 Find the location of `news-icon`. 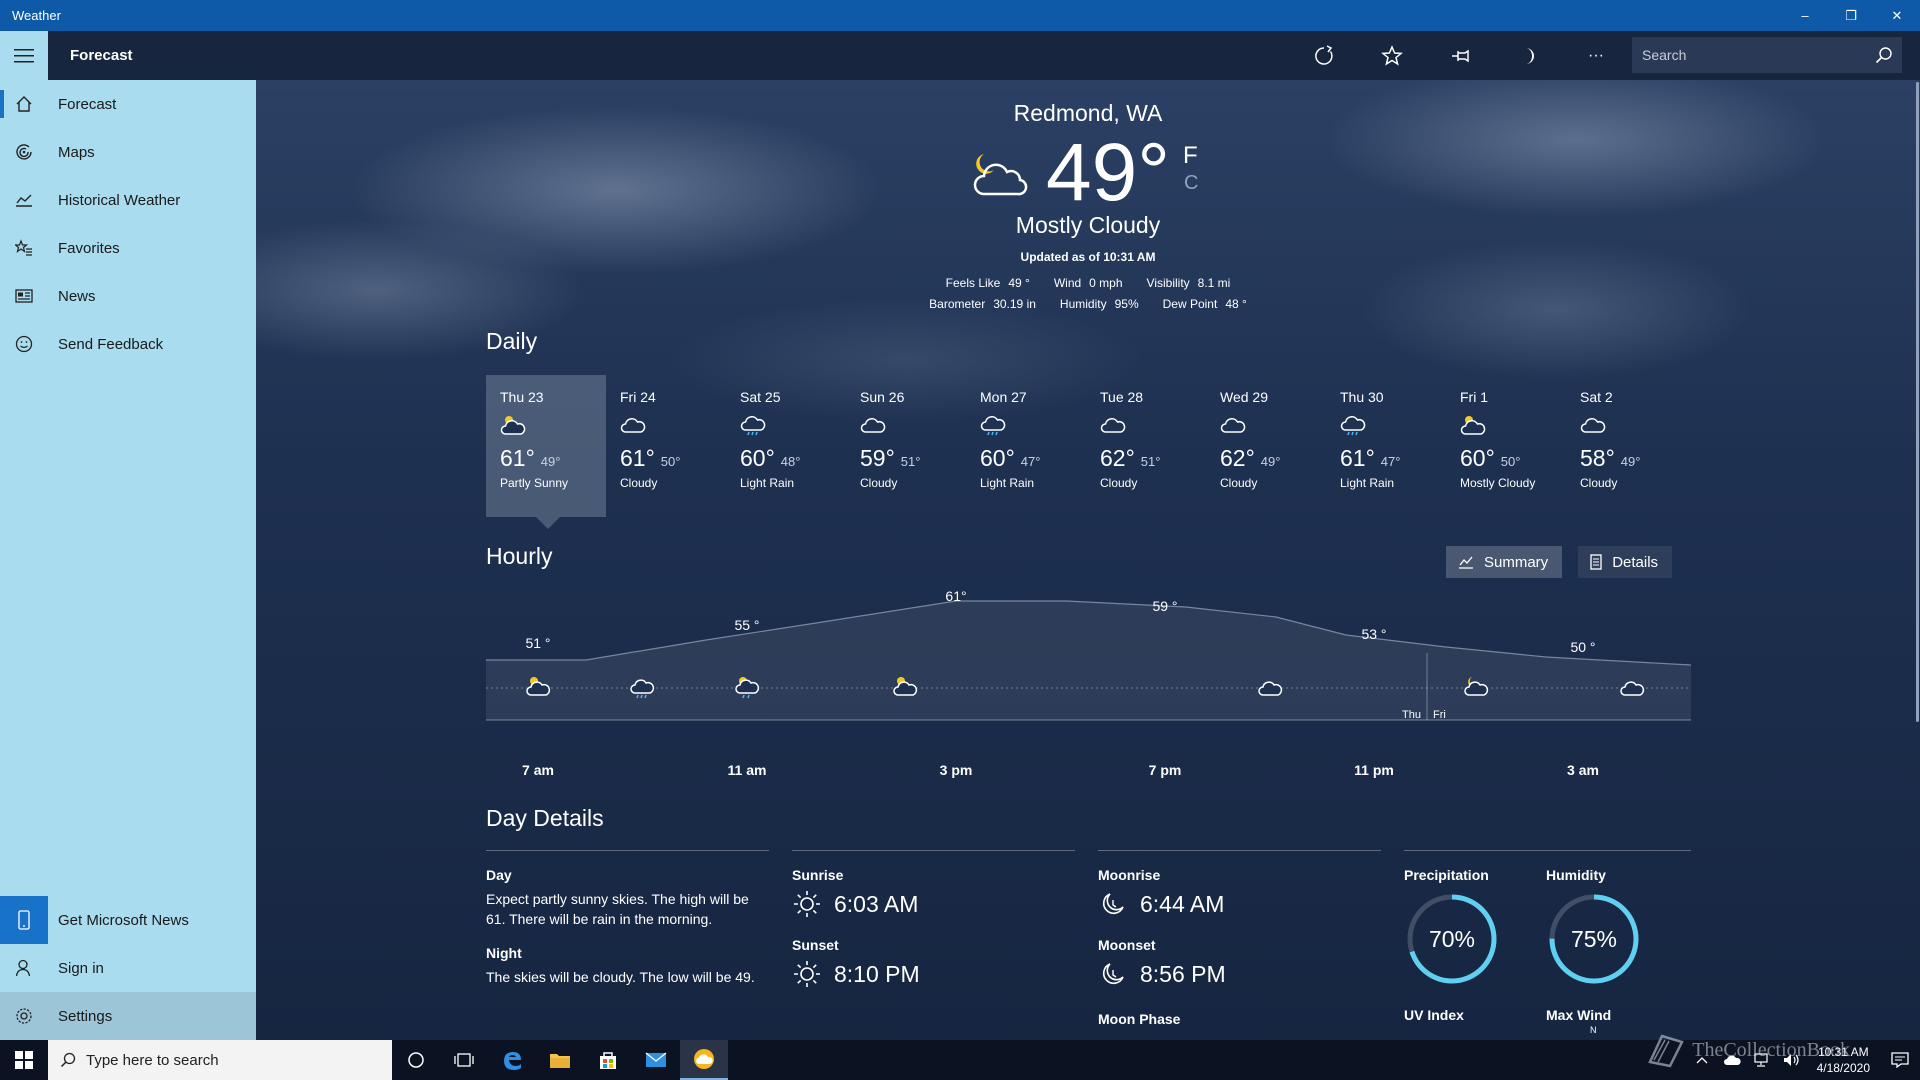

news-icon is located at coordinates (24, 296).